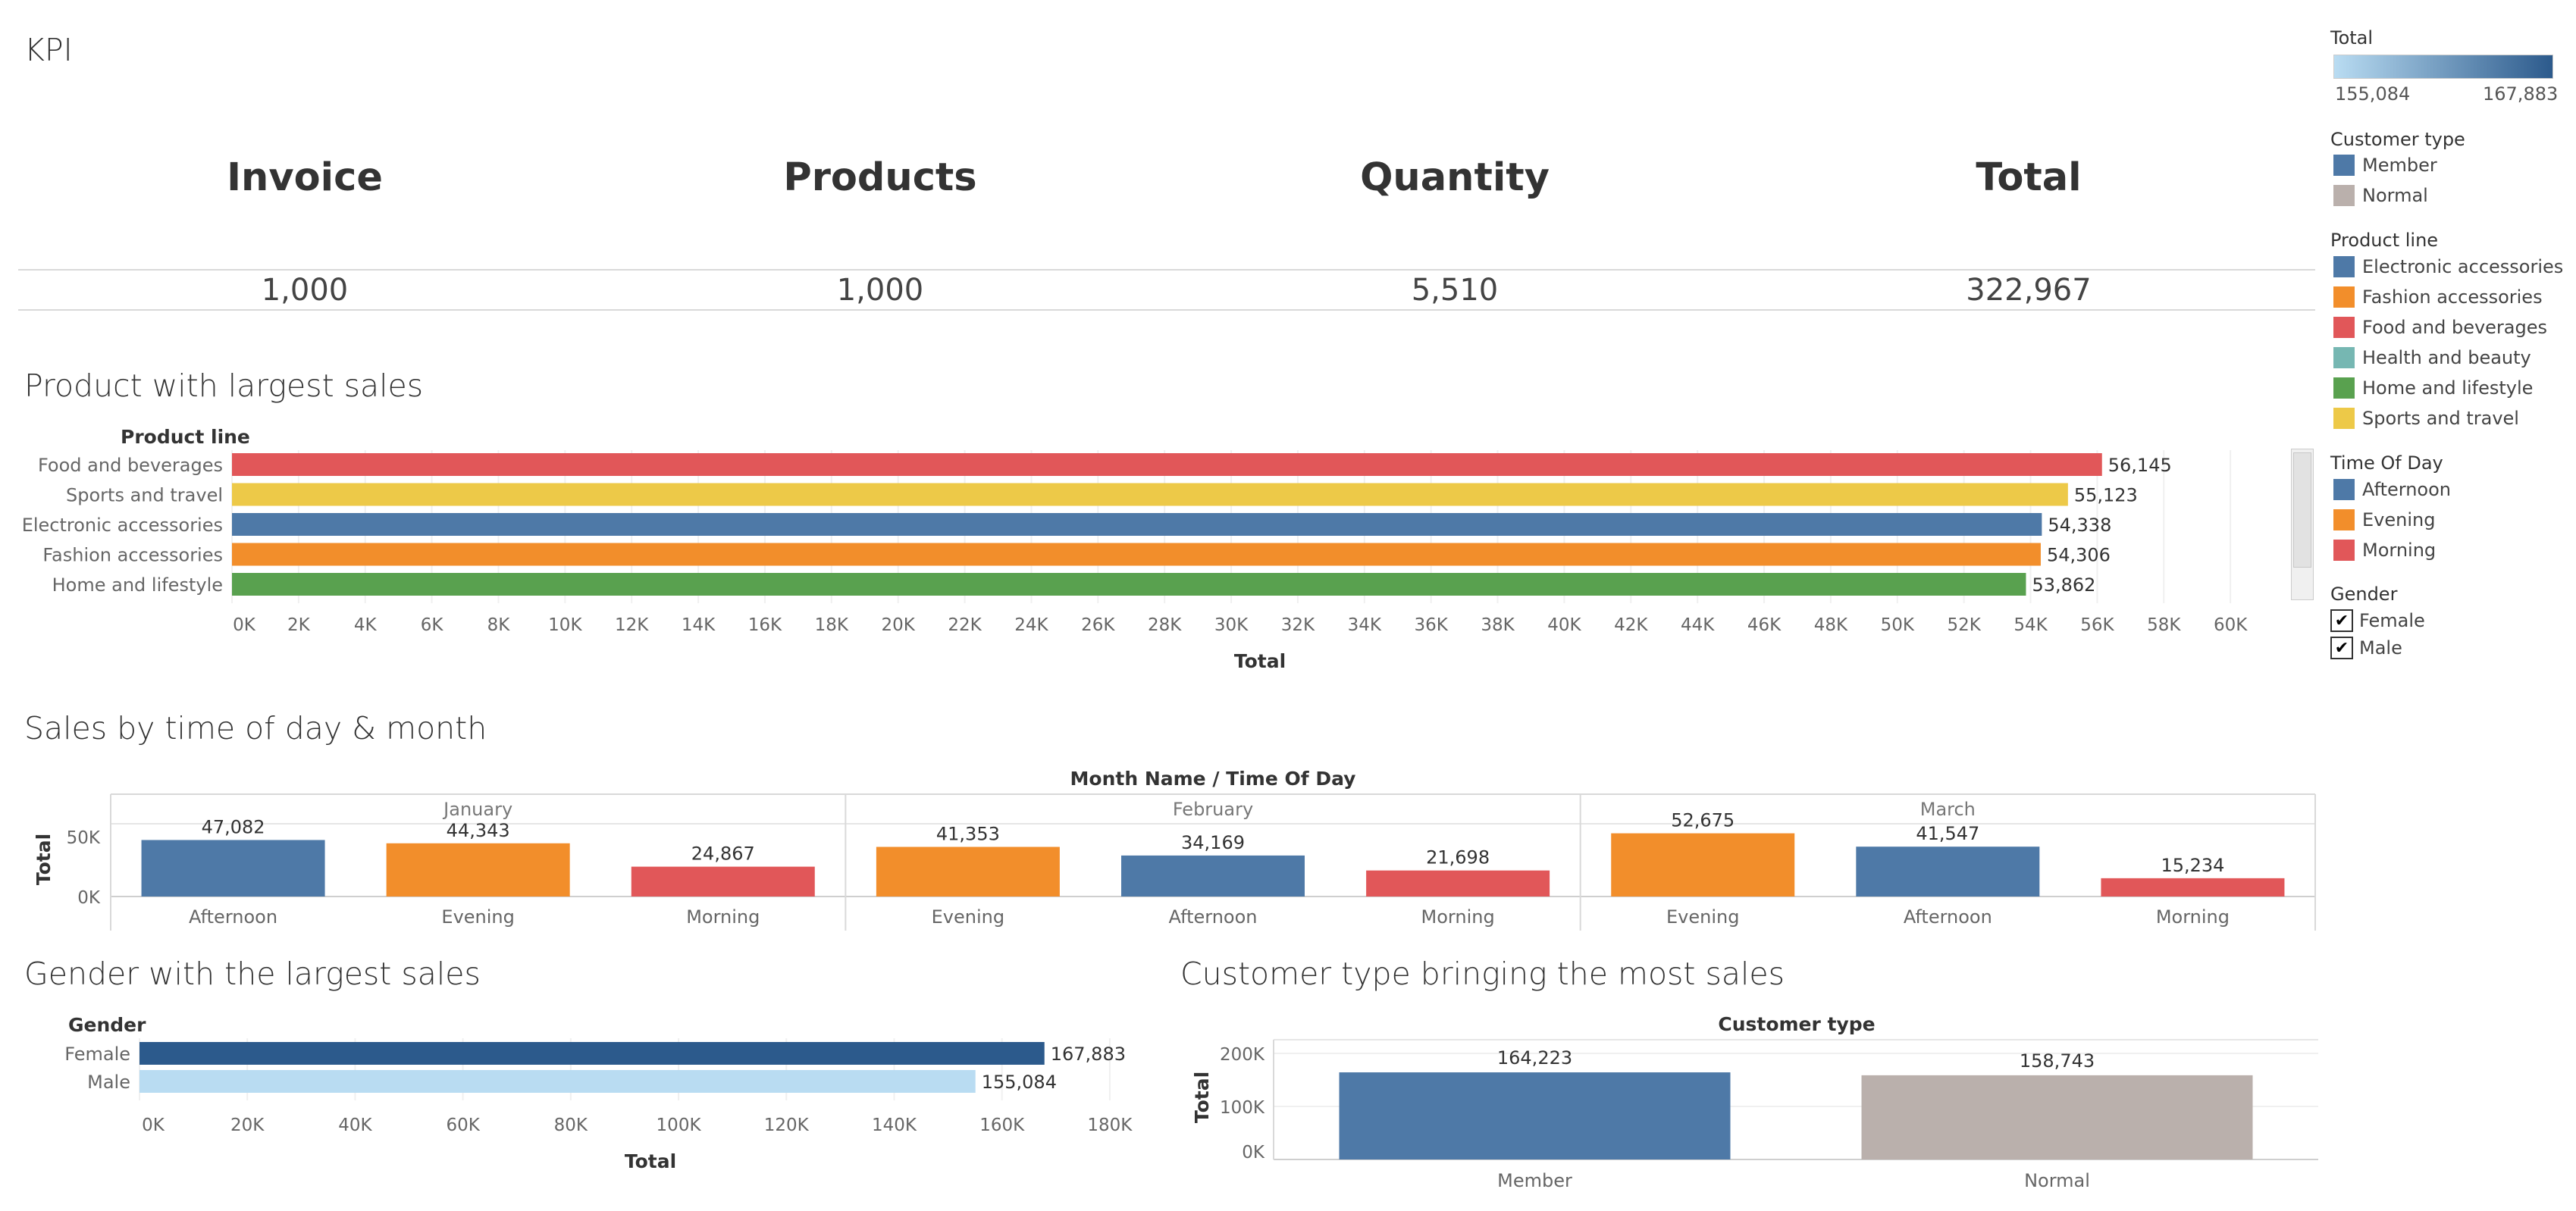  What do you see at coordinates (2433, 388) in the screenshot?
I see `legend-product-home: Home and lifestyle` at bounding box center [2433, 388].